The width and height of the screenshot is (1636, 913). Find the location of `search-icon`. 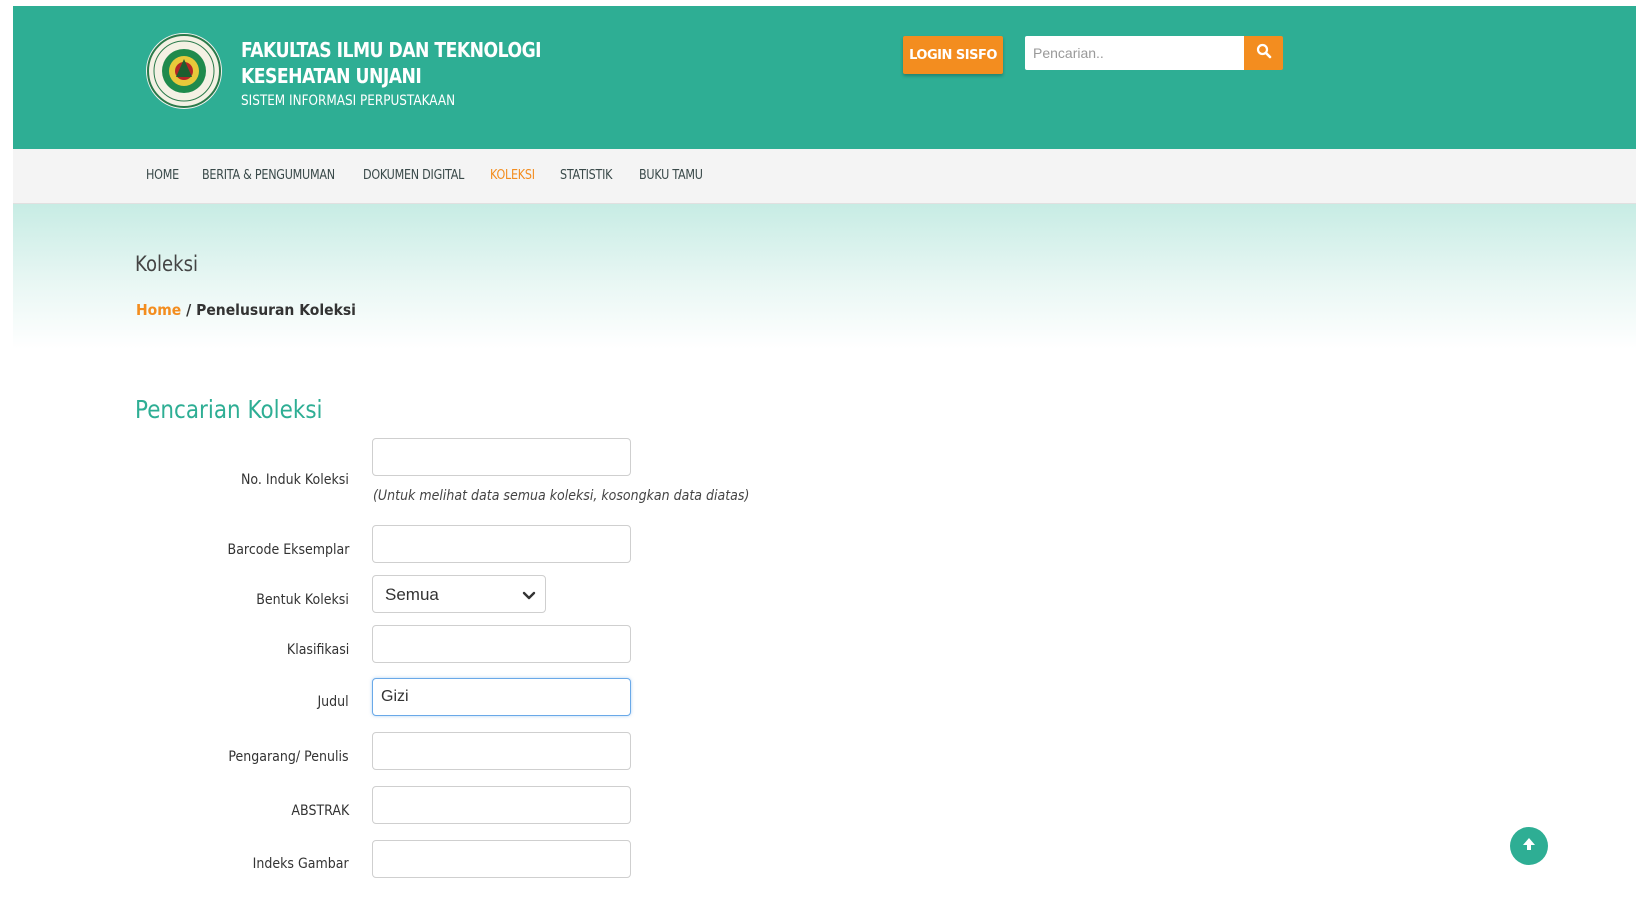

search-icon is located at coordinates (1264, 53).